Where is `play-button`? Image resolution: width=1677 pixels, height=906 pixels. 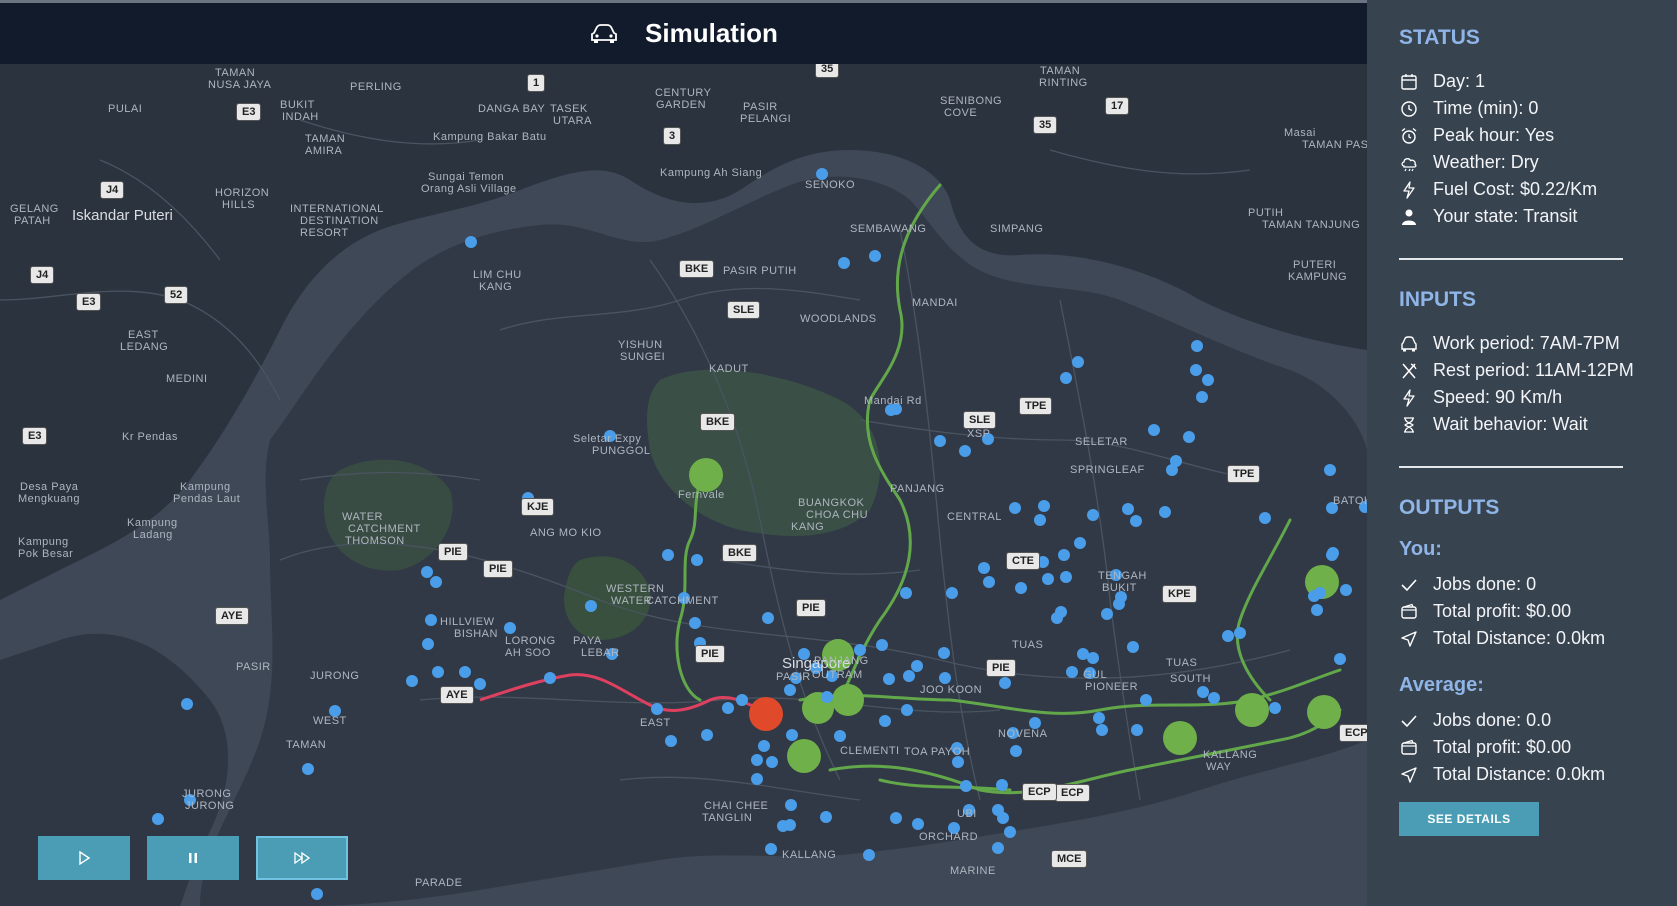 play-button is located at coordinates (84, 858).